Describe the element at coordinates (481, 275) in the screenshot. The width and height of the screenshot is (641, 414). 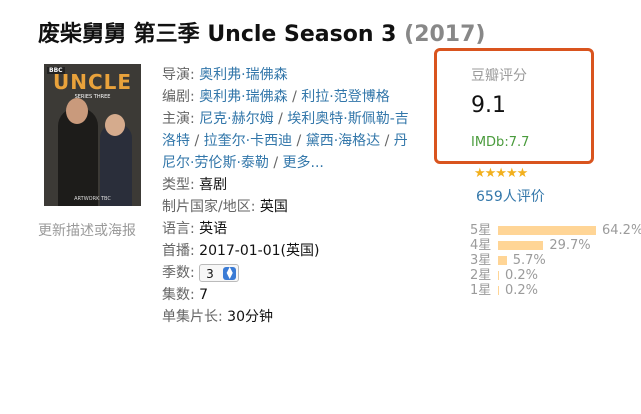
I see `distribution-star-label: 2星` at that location.